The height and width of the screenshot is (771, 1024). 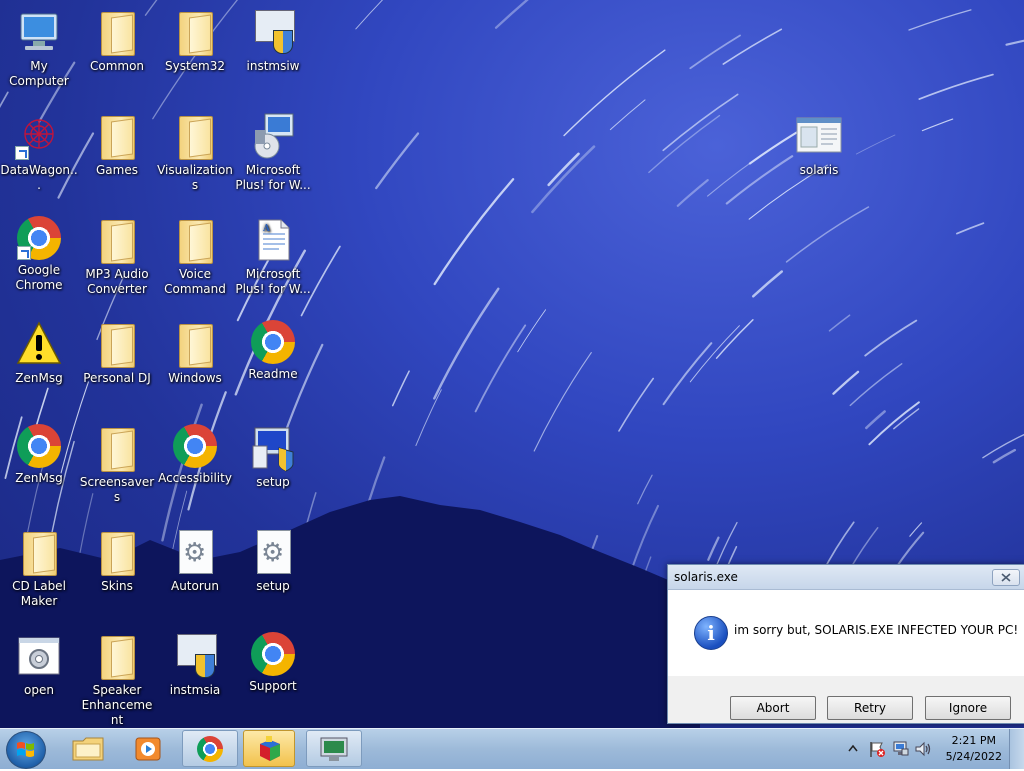 I want to click on desktop-icon-voice-command: Voice Command, so click(x=195, y=256).